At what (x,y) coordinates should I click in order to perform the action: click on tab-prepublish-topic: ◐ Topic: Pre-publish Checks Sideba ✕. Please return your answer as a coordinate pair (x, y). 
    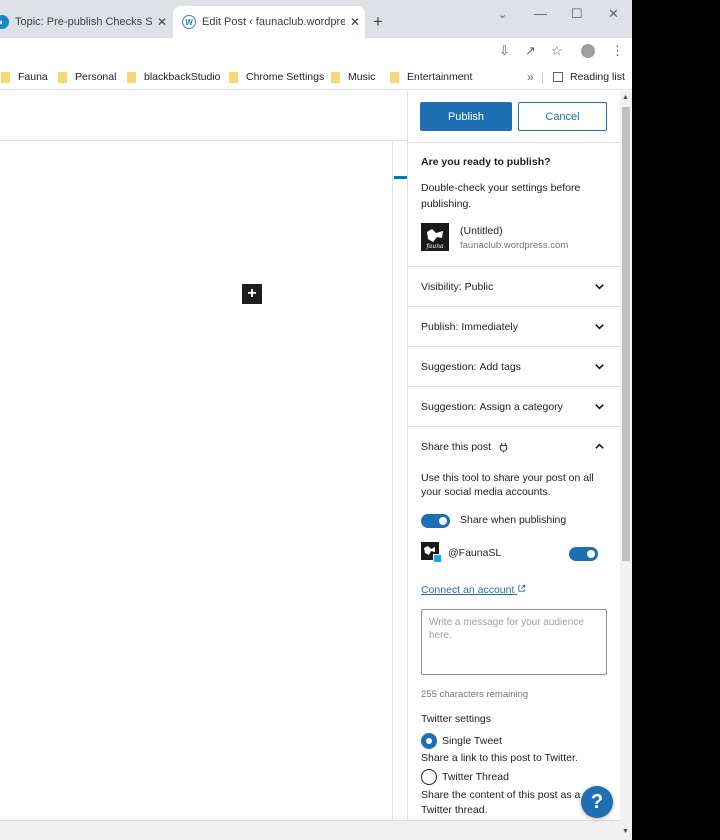
    Looking at the image, I should click on (86, 22).